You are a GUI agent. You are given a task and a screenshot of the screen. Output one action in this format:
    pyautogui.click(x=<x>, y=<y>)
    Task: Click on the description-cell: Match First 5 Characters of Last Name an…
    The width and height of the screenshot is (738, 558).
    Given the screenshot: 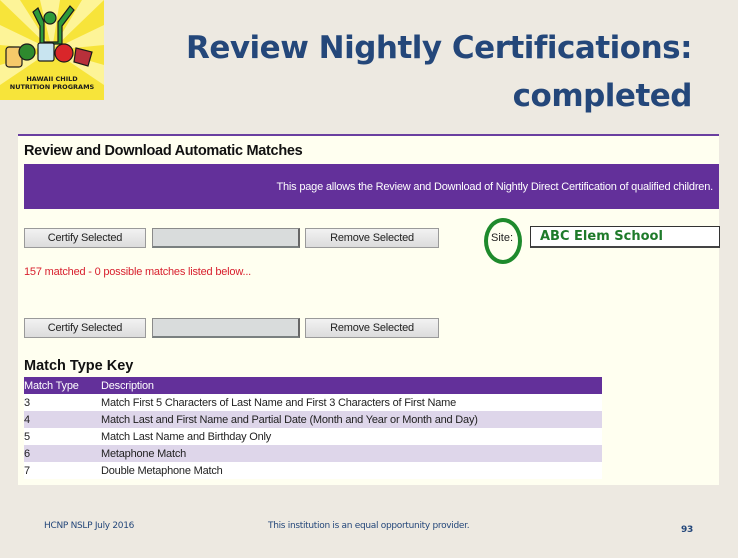 What is the action you would take?
    pyautogui.click(x=351, y=402)
    